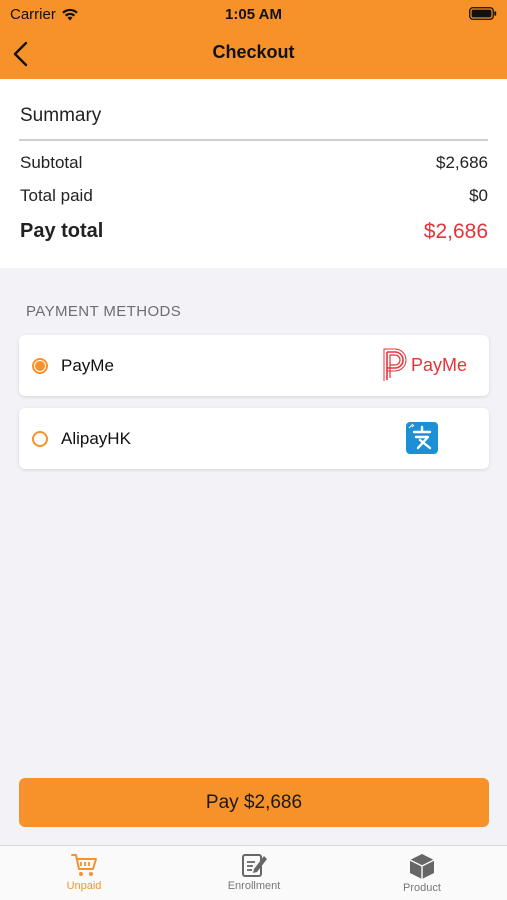 Image resolution: width=507 pixels, height=900 pixels. What do you see at coordinates (254, 886) in the screenshot?
I see `tab-label: Enrollment` at bounding box center [254, 886].